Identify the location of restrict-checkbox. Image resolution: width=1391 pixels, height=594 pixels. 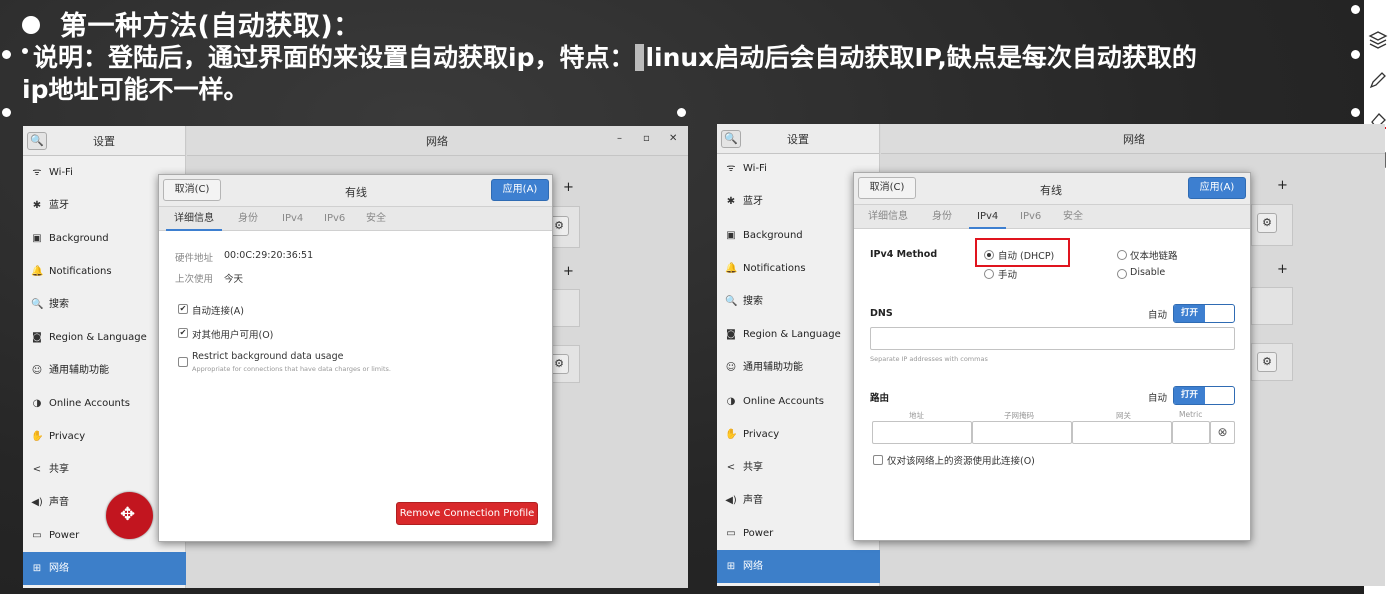
(183, 362).